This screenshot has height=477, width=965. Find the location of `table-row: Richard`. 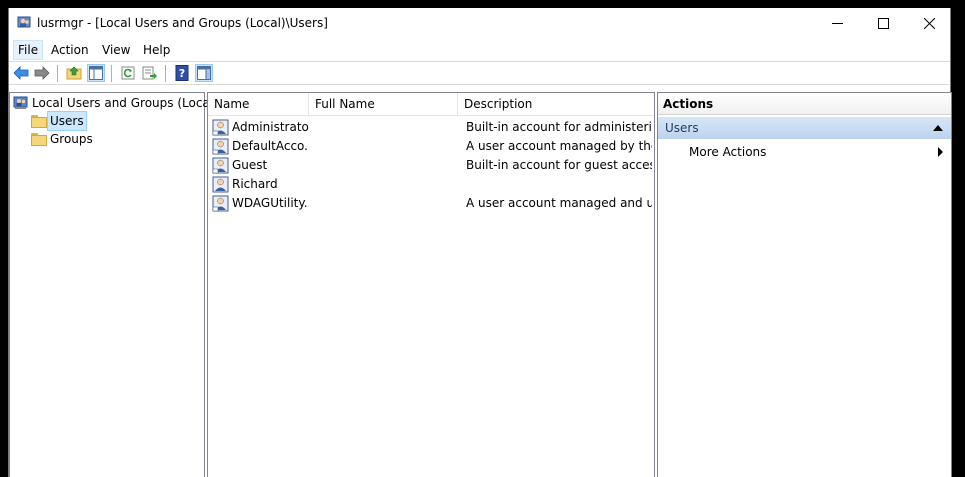

table-row: Richard is located at coordinates (431, 184).